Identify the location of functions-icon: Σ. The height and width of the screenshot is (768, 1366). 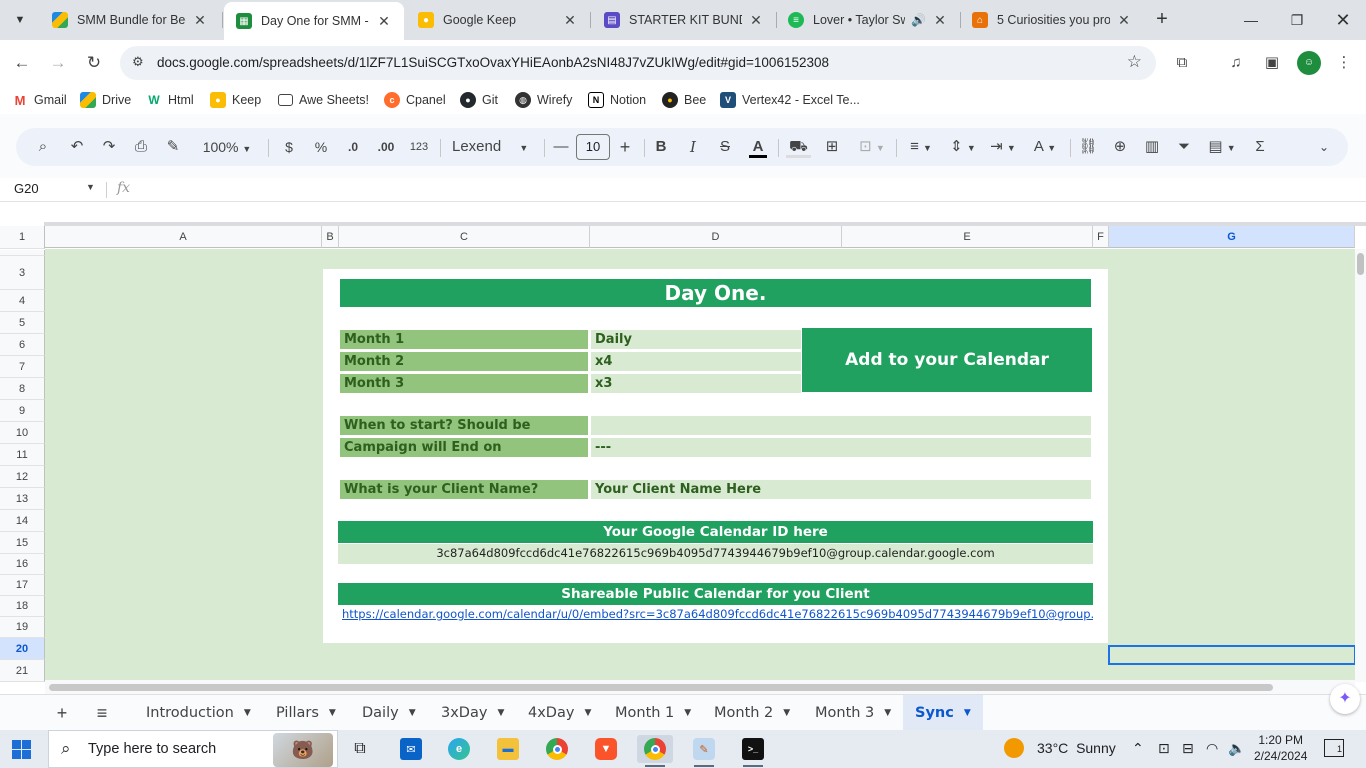
(1260, 147).